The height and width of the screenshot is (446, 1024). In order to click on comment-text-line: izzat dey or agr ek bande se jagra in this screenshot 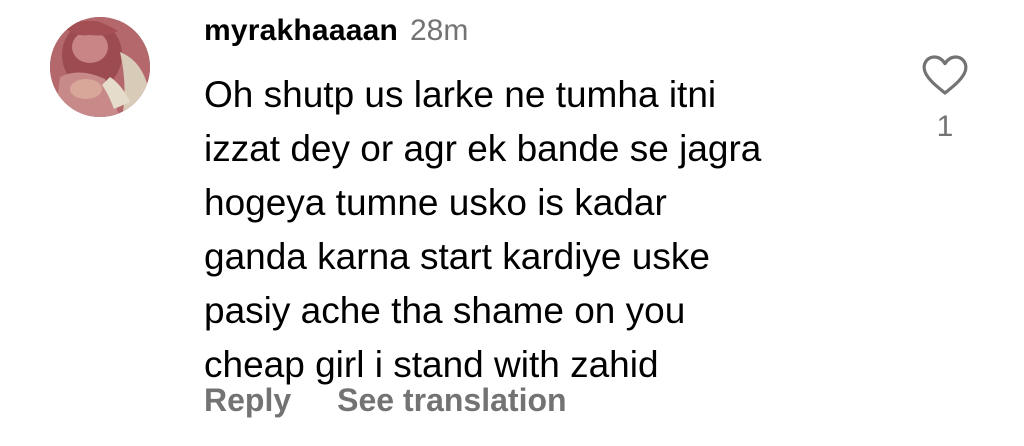, I will do `click(483, 148)`.